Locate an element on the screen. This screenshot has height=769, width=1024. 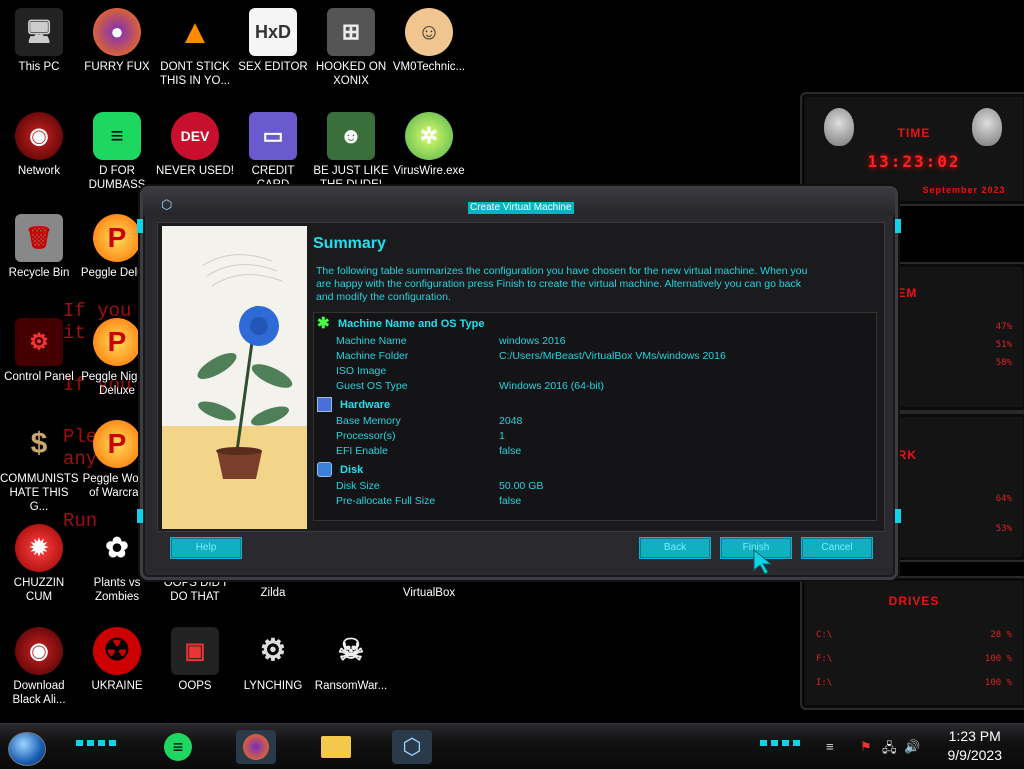
chip-icon is located at coordinates (324, 404).